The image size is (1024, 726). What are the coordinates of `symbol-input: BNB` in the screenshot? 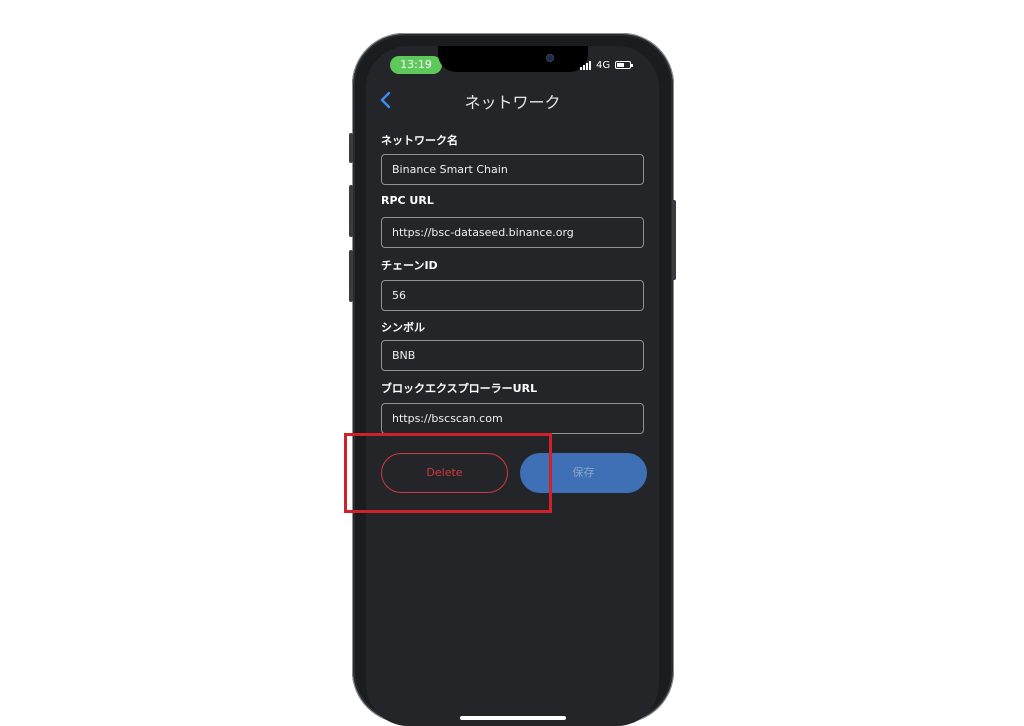 It's located at (512, 355).